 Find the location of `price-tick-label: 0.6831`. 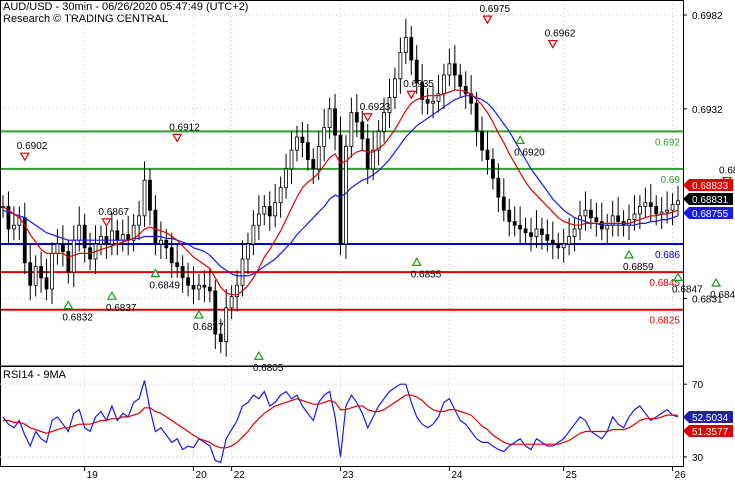

price-tick-label: 0.6831 is located at coordinates (707, 299).